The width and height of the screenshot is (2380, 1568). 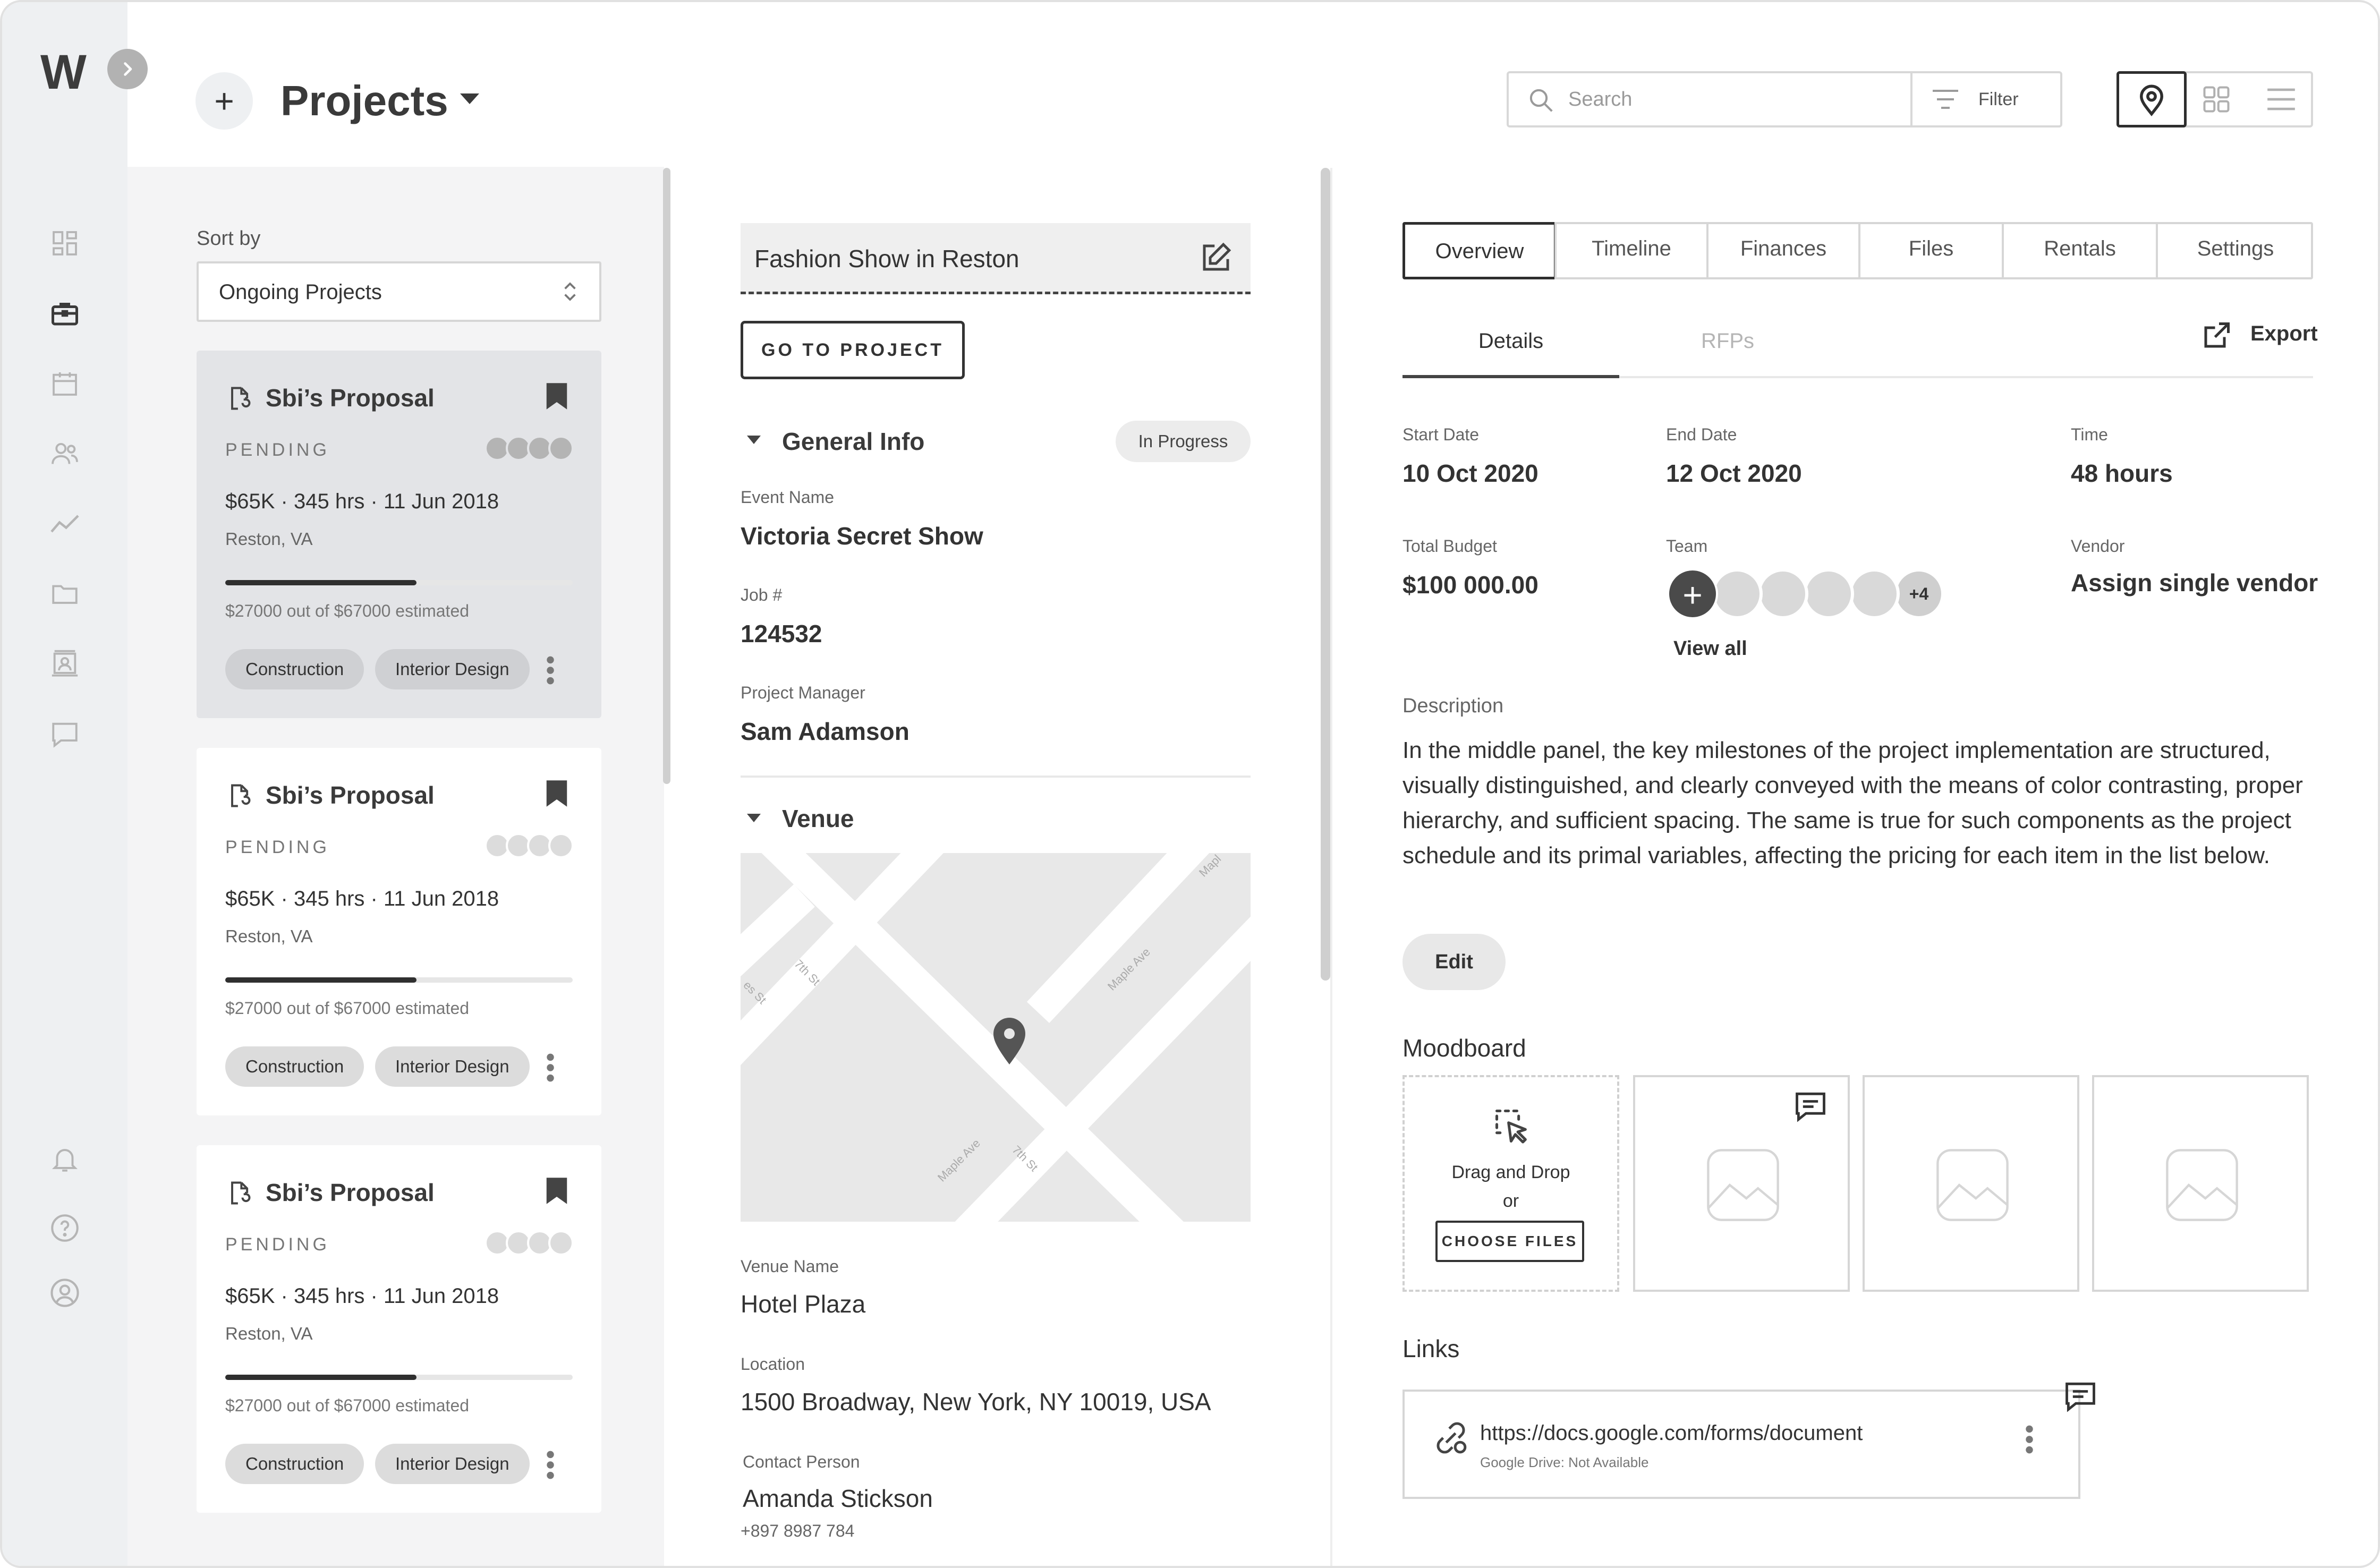 What do you see at coordinates (1671, 1433) in the screenshot?
I see `link-url: https://docs.google.com/forms/document` at bounding box center [1671, 1433].